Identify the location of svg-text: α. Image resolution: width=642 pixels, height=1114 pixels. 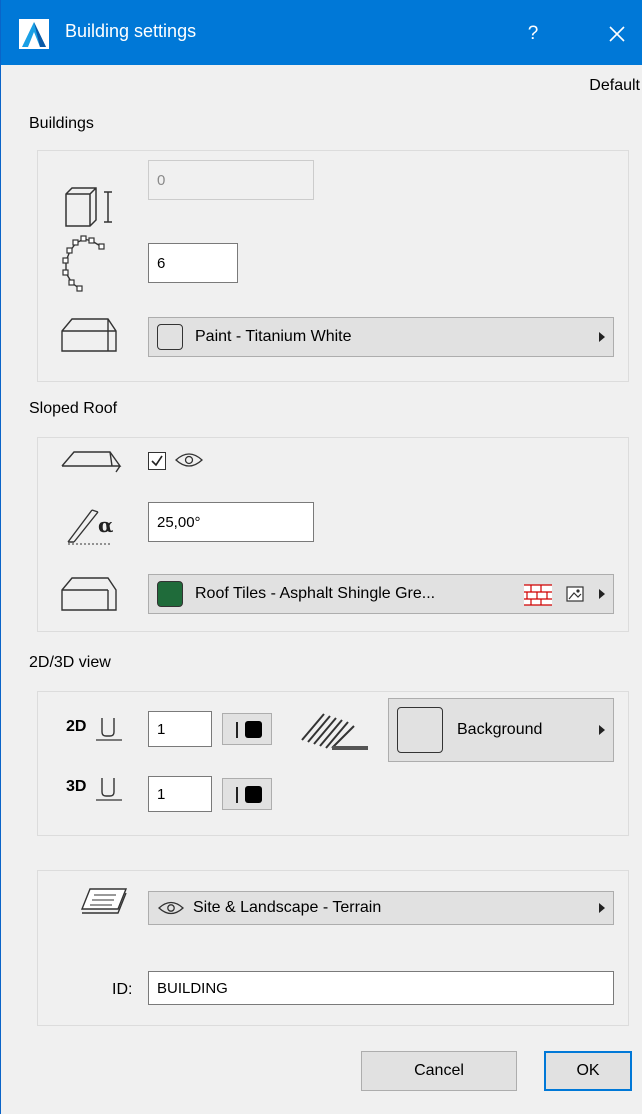
(105, 525).